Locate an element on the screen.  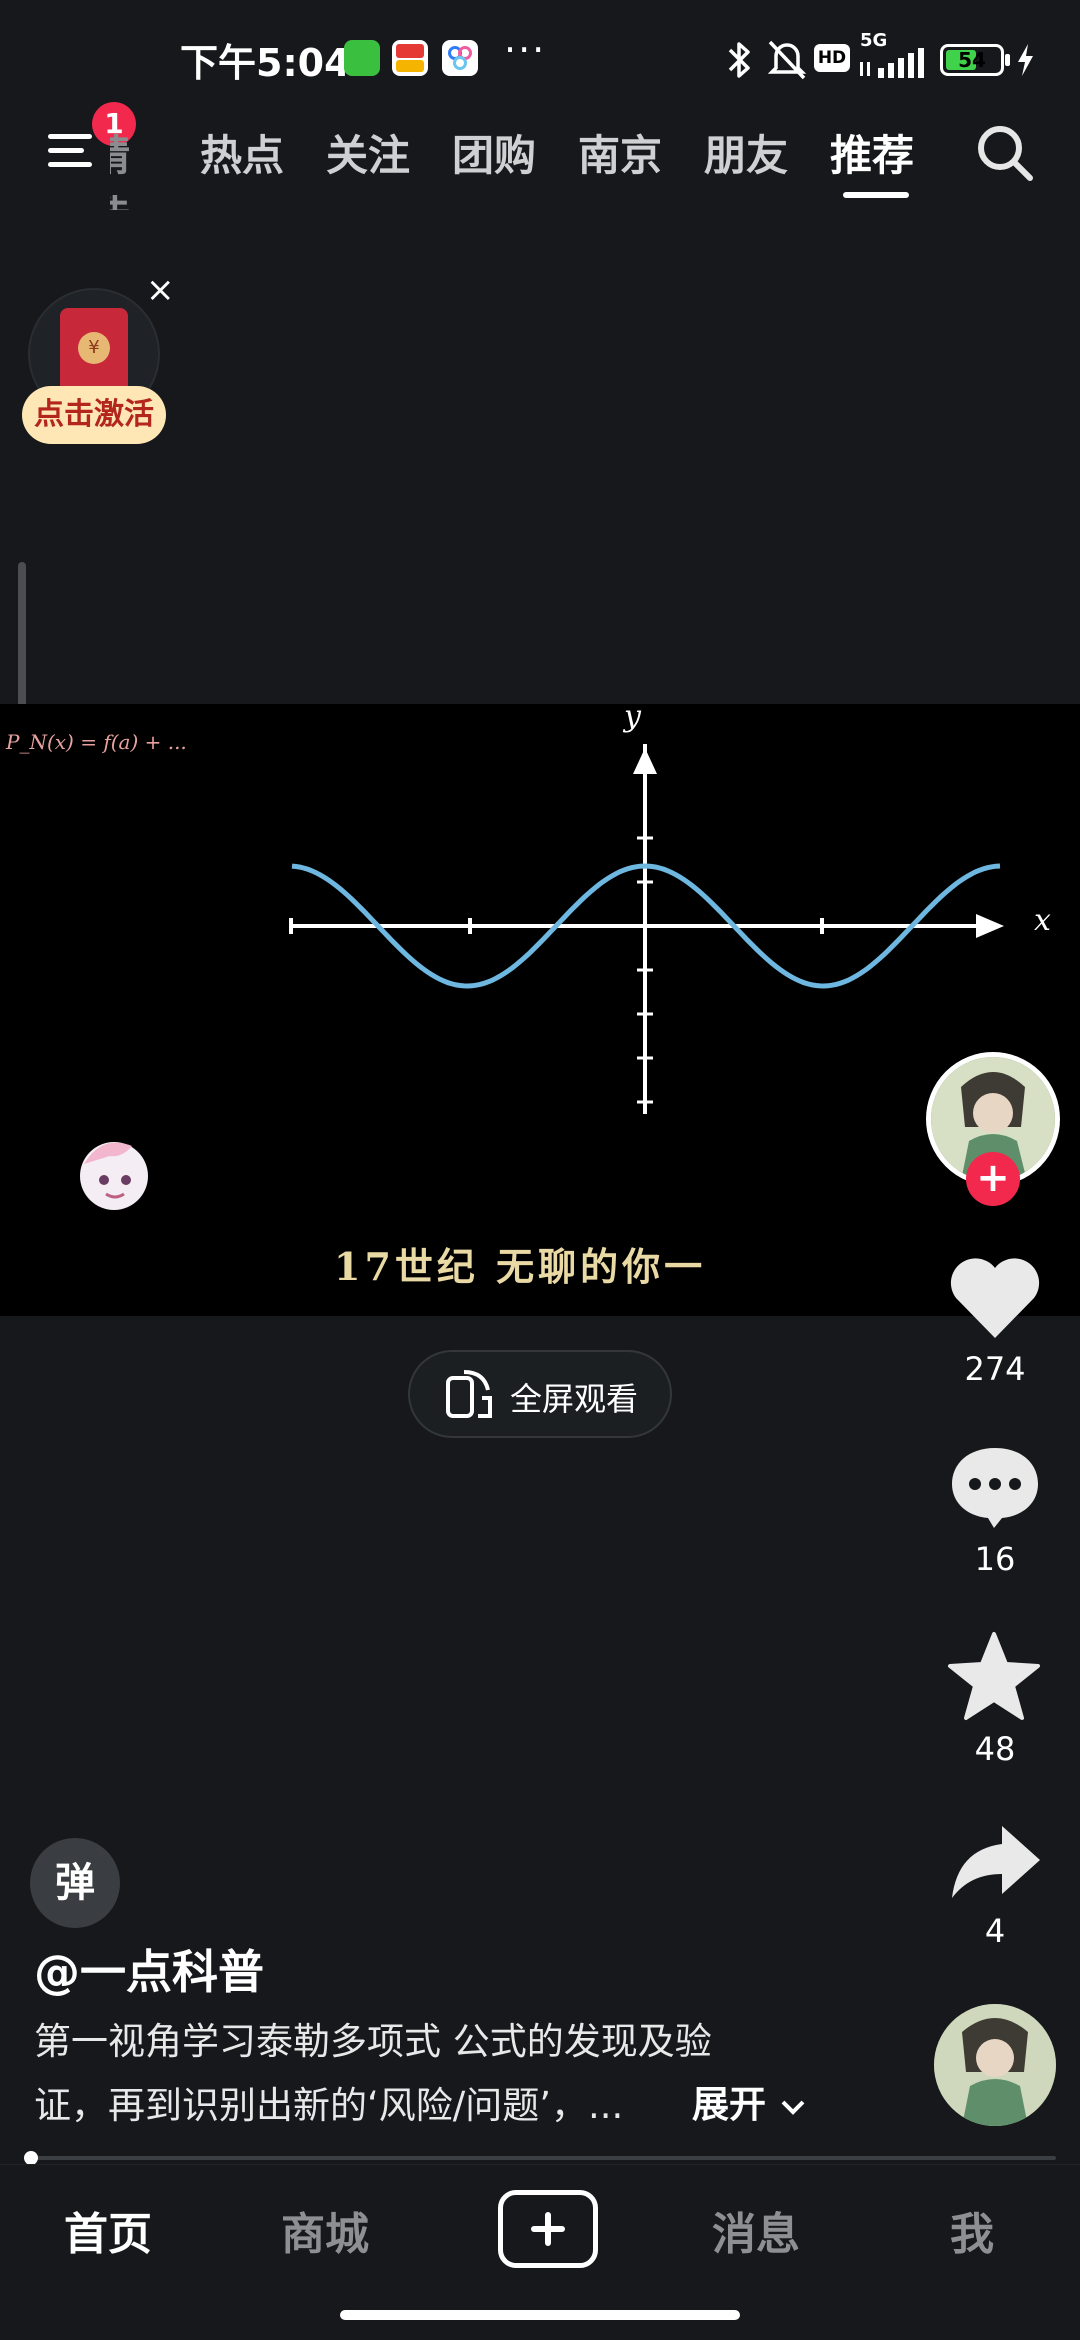
bottom-tab-me: 我 is located at coordinates (972, 2230).